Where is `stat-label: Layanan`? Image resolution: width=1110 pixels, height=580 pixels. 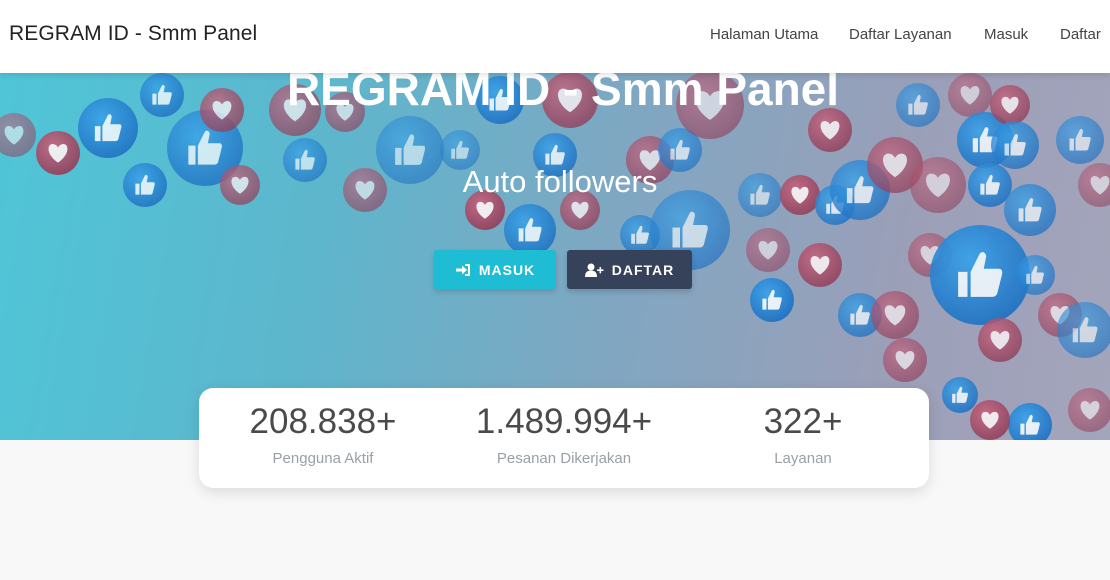
stat-label: Layanan is located at coordinates (803, 458).